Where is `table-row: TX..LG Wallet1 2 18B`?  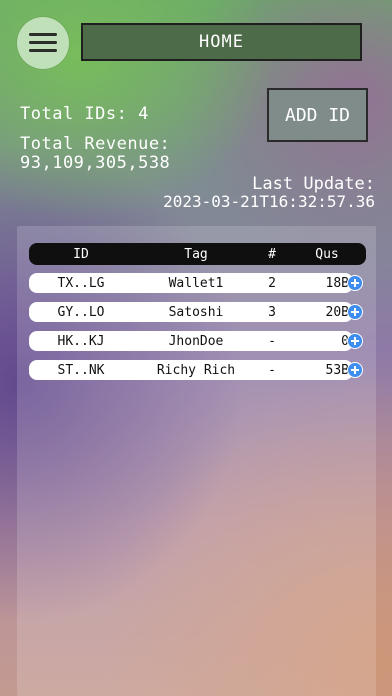 table-row: TX..LG Wallet1 2 18B is located at coordinates (191, 283).